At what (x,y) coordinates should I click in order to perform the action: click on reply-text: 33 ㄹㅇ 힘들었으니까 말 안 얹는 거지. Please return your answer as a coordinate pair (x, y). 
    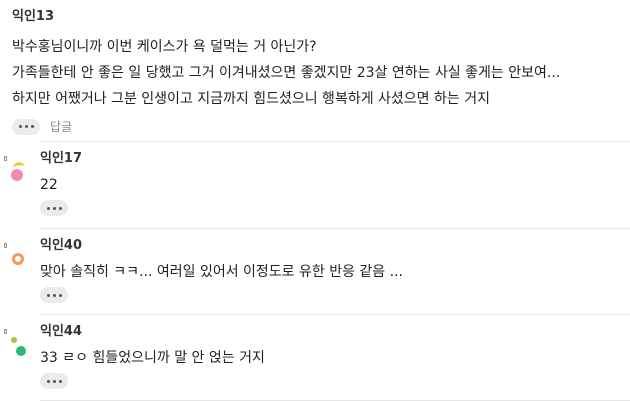
    Looking at the image, I should click on (152, 358).